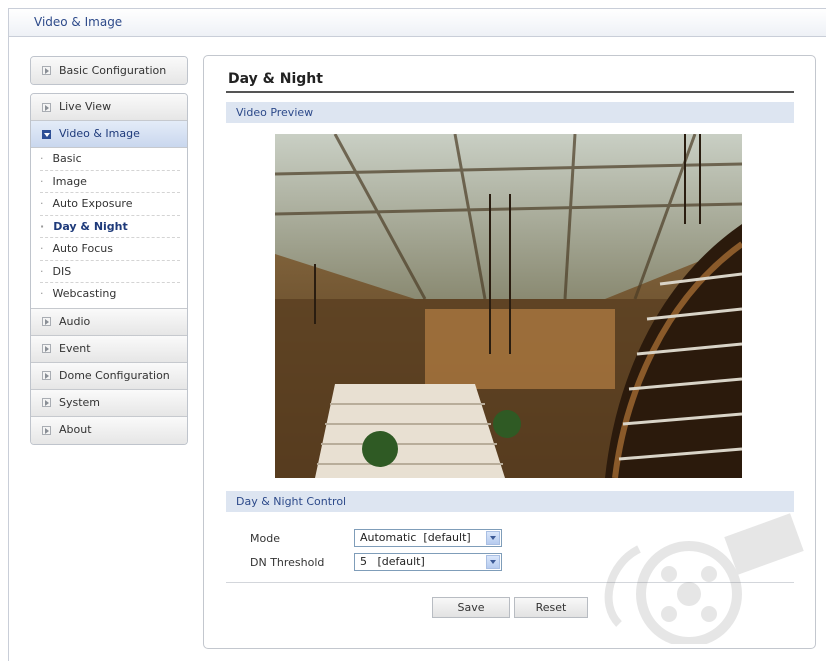 The width and height of the screenshot is (826, 661). What do you see at coordinates (85, 106) in the screenshot?
I see `sidebar-item-label: Live View` at bounding box center [85, 106].